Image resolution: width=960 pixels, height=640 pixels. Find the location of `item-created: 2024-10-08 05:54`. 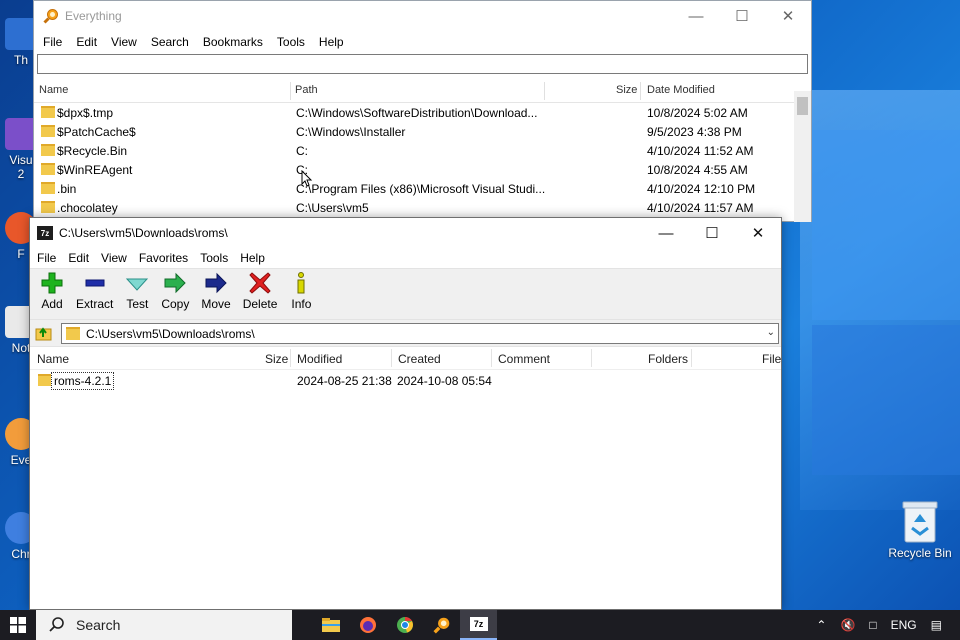

item-created: 2024-10-08 05:54 is located at coordinates (444, 381).